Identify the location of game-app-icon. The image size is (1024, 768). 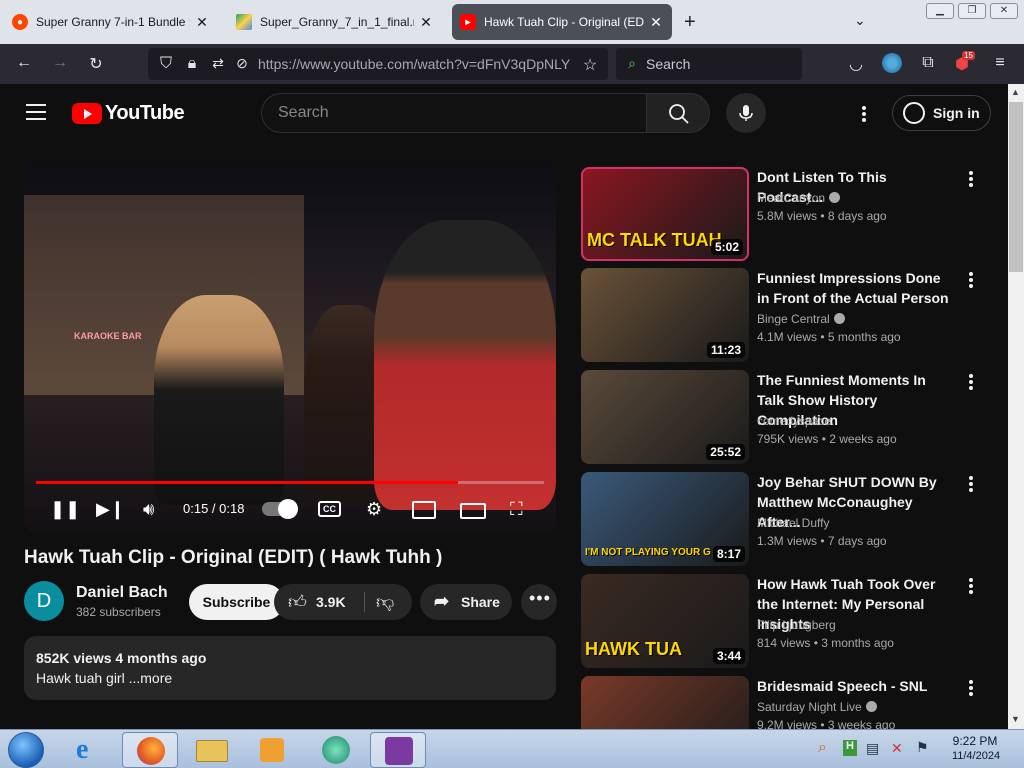
(398, 750).